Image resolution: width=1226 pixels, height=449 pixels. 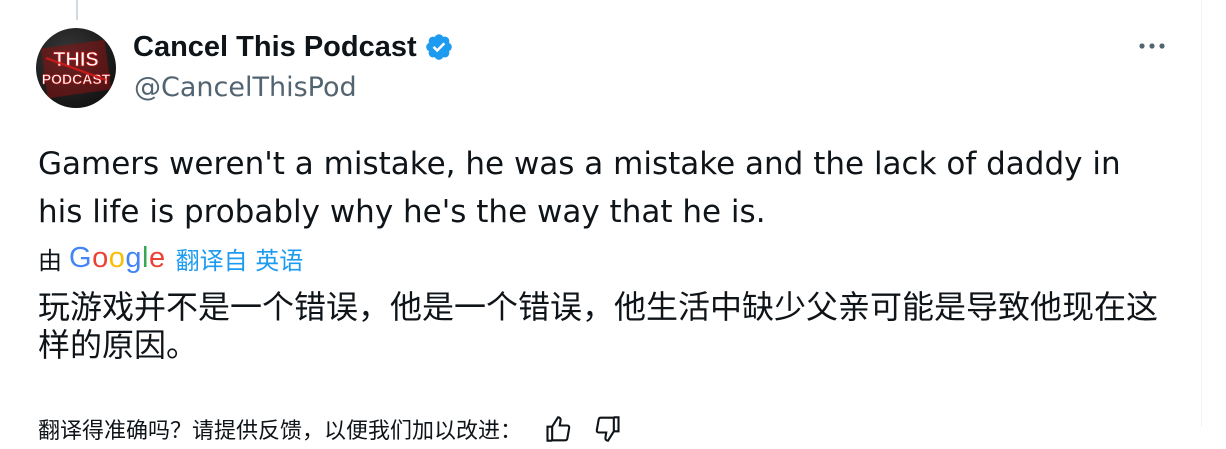 I want to click on thread-connector-line, so click(x=77, y=10).